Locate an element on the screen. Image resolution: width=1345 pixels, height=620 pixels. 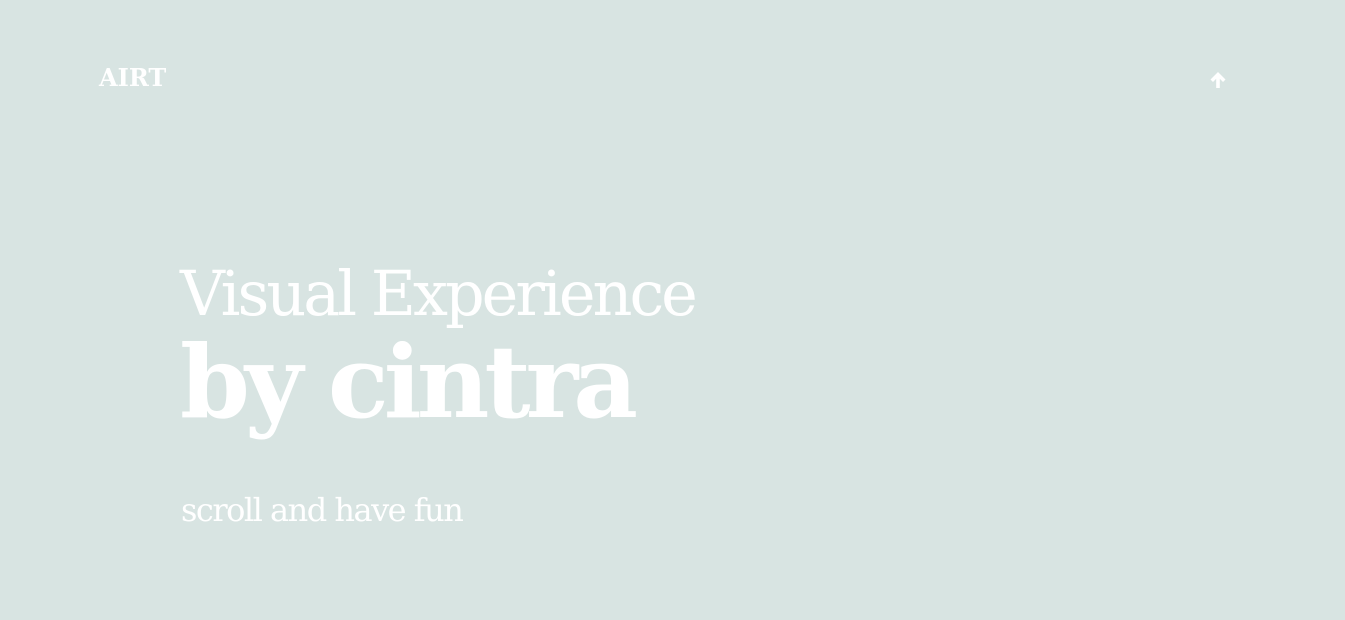
site-logo: AIRT is located at coordinates (132, 78).